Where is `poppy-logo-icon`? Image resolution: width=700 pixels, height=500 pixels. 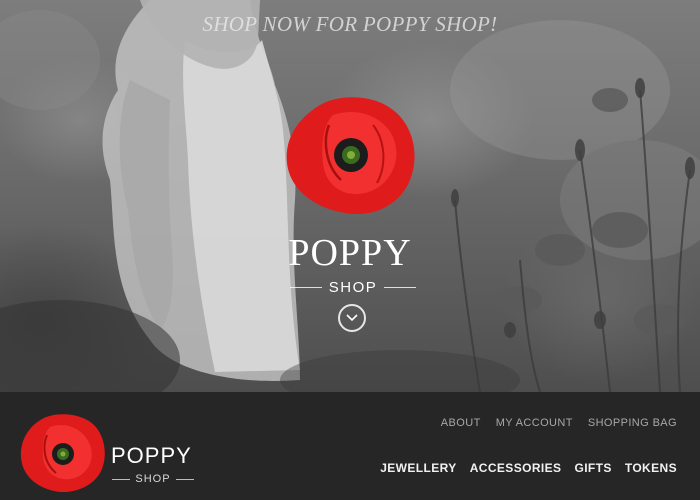
poppy-logo-icon is located at coordinates (62, 453).